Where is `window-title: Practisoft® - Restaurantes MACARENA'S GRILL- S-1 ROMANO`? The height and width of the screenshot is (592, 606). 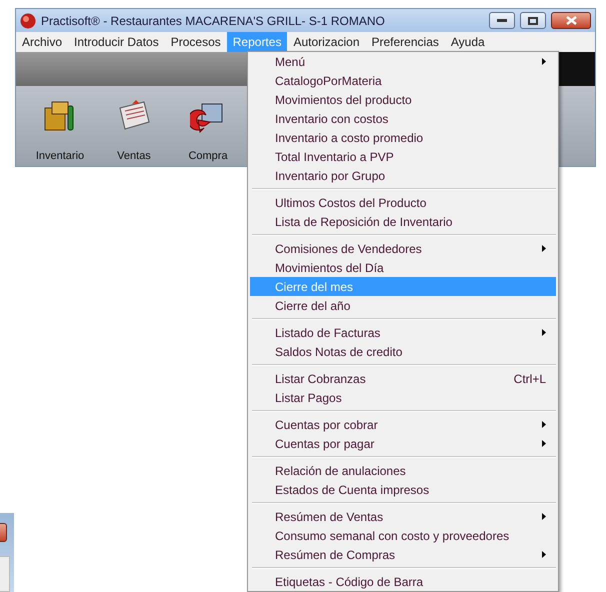
window-title: Practisoft® - Restaurantes MACARENA'S GRILL- S-1 ROMANO is located at coordinates (213, 21).